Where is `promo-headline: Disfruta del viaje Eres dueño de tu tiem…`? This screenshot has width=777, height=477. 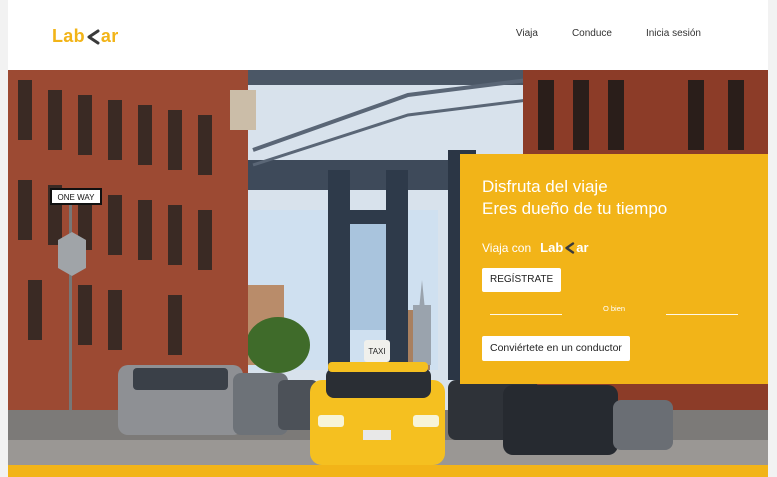
promo-headline: Disfruta del viaje Eres dueño de tu tiem… is located at coordinates (574, 198).